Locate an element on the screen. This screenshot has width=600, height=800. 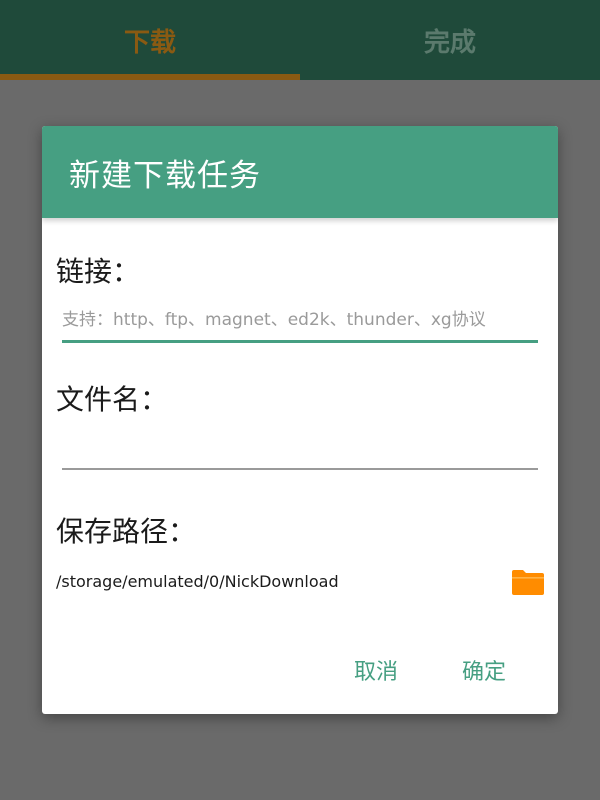
folder-icon is located at coordinates (528, 582).